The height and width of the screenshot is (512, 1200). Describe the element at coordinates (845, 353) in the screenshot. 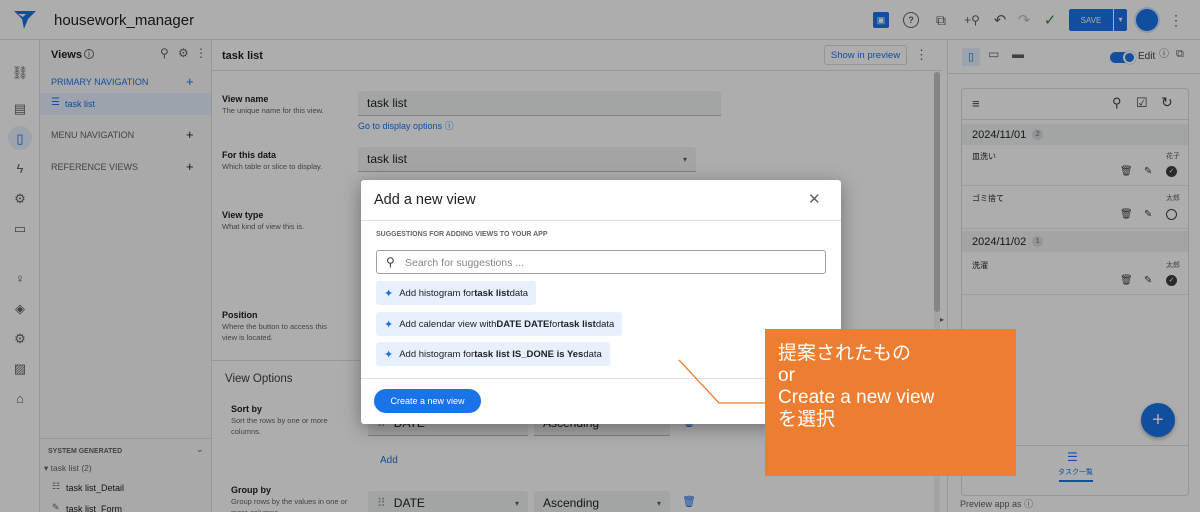

I see `callout-line-1: 提案されたもの` at that location.